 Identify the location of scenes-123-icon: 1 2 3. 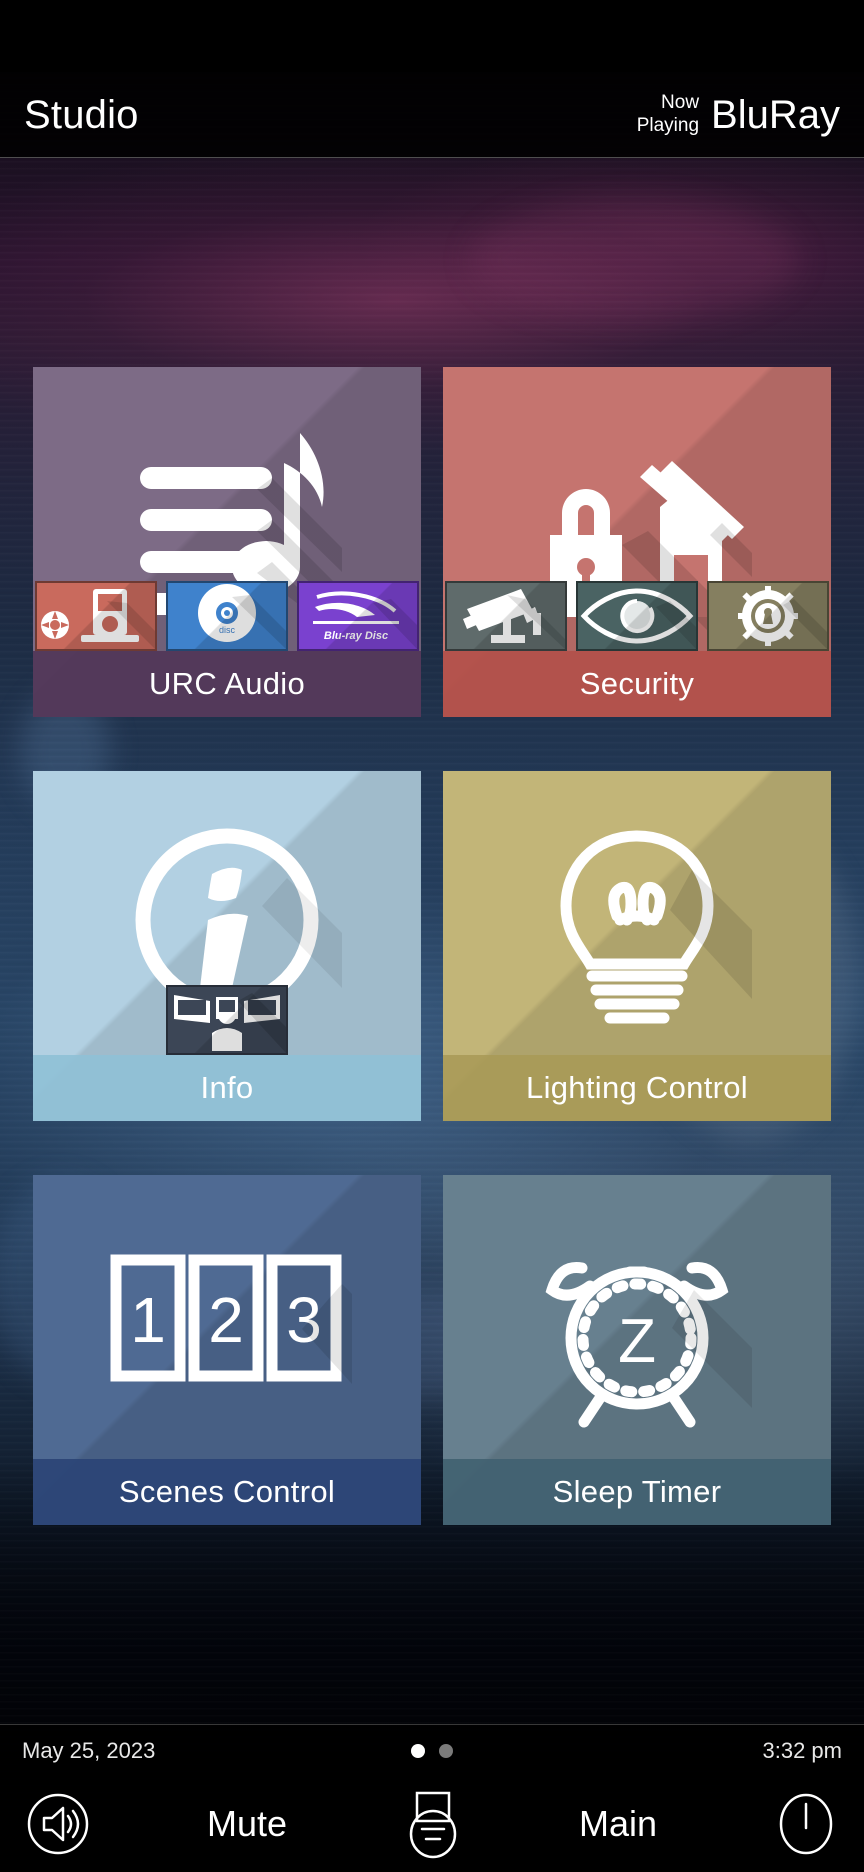
(227, 1329).